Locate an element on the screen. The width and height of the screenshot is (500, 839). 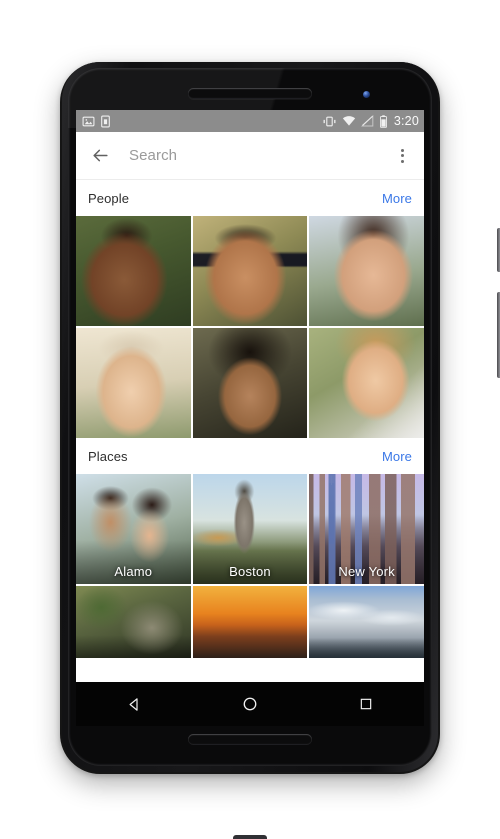
places-tile: New York is located at coordinates (366, 529).